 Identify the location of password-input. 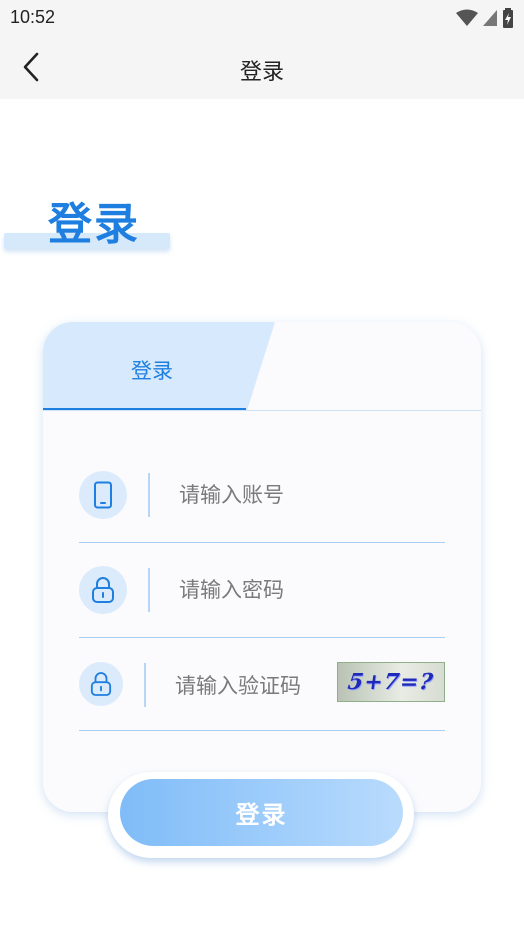
(309, 590).